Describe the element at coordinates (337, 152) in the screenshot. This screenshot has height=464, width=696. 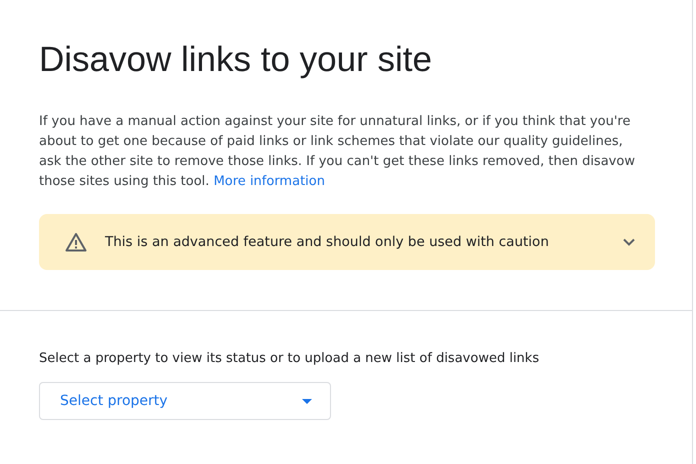
I see `intro-paragraph: If you have a manual action against your site for unnatural links, or if you think that you're about to get one because of paid links or link schemes that violate our quality guidelines, ask the other site to remove those links. If you can't get these links removed, then disavow those sites using this tool. More information` at that location.